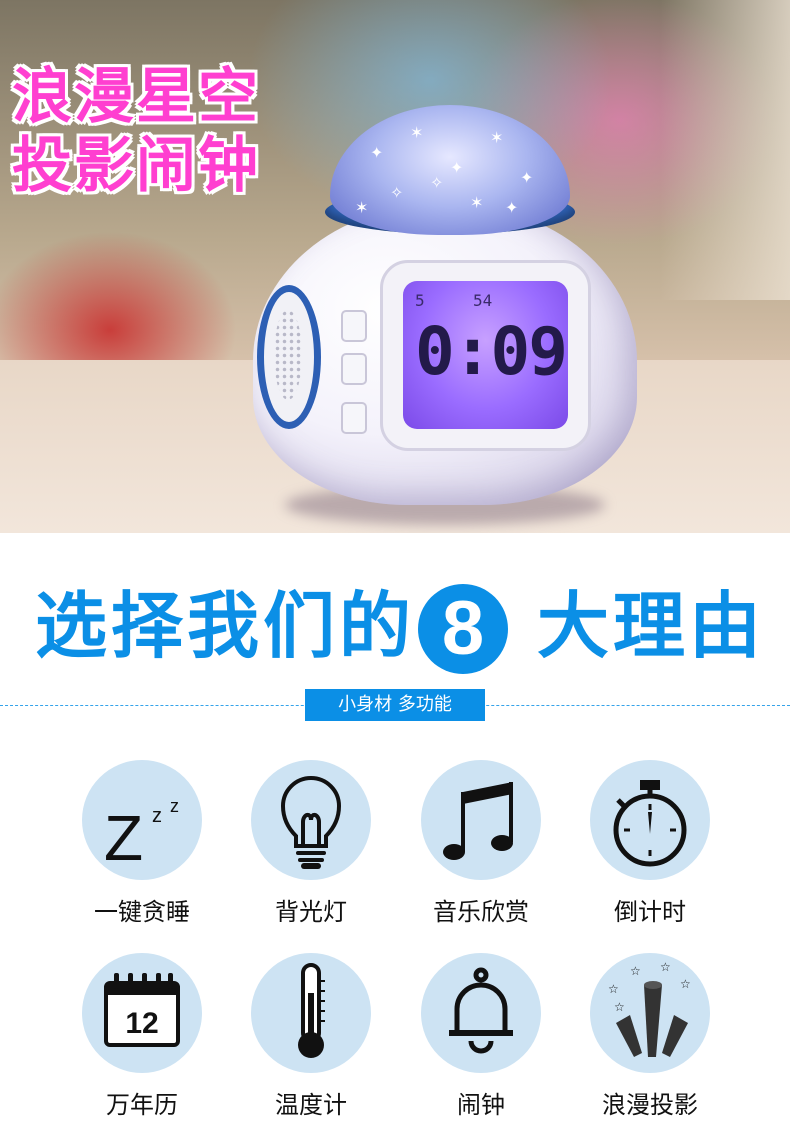  What do you see at coordinates (651, 626) in the screenshot?
I see `headline-right: 大理由` at bounding box center [651, 626].